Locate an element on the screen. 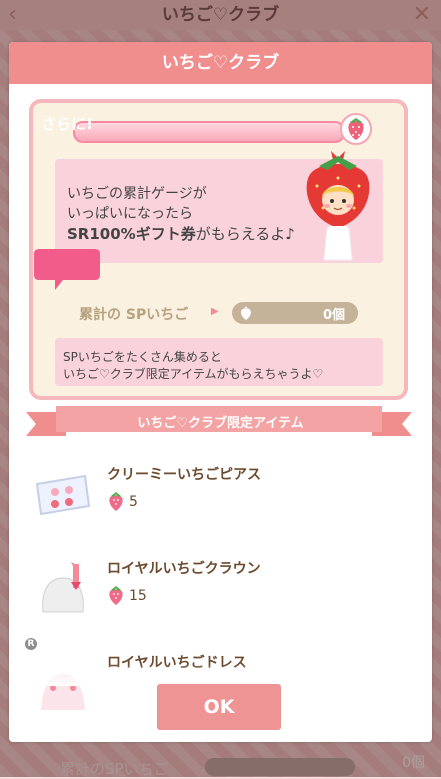 The height and width of the screenshot is (779, 441). ok-button: OK is located at coordinates (219, 707).